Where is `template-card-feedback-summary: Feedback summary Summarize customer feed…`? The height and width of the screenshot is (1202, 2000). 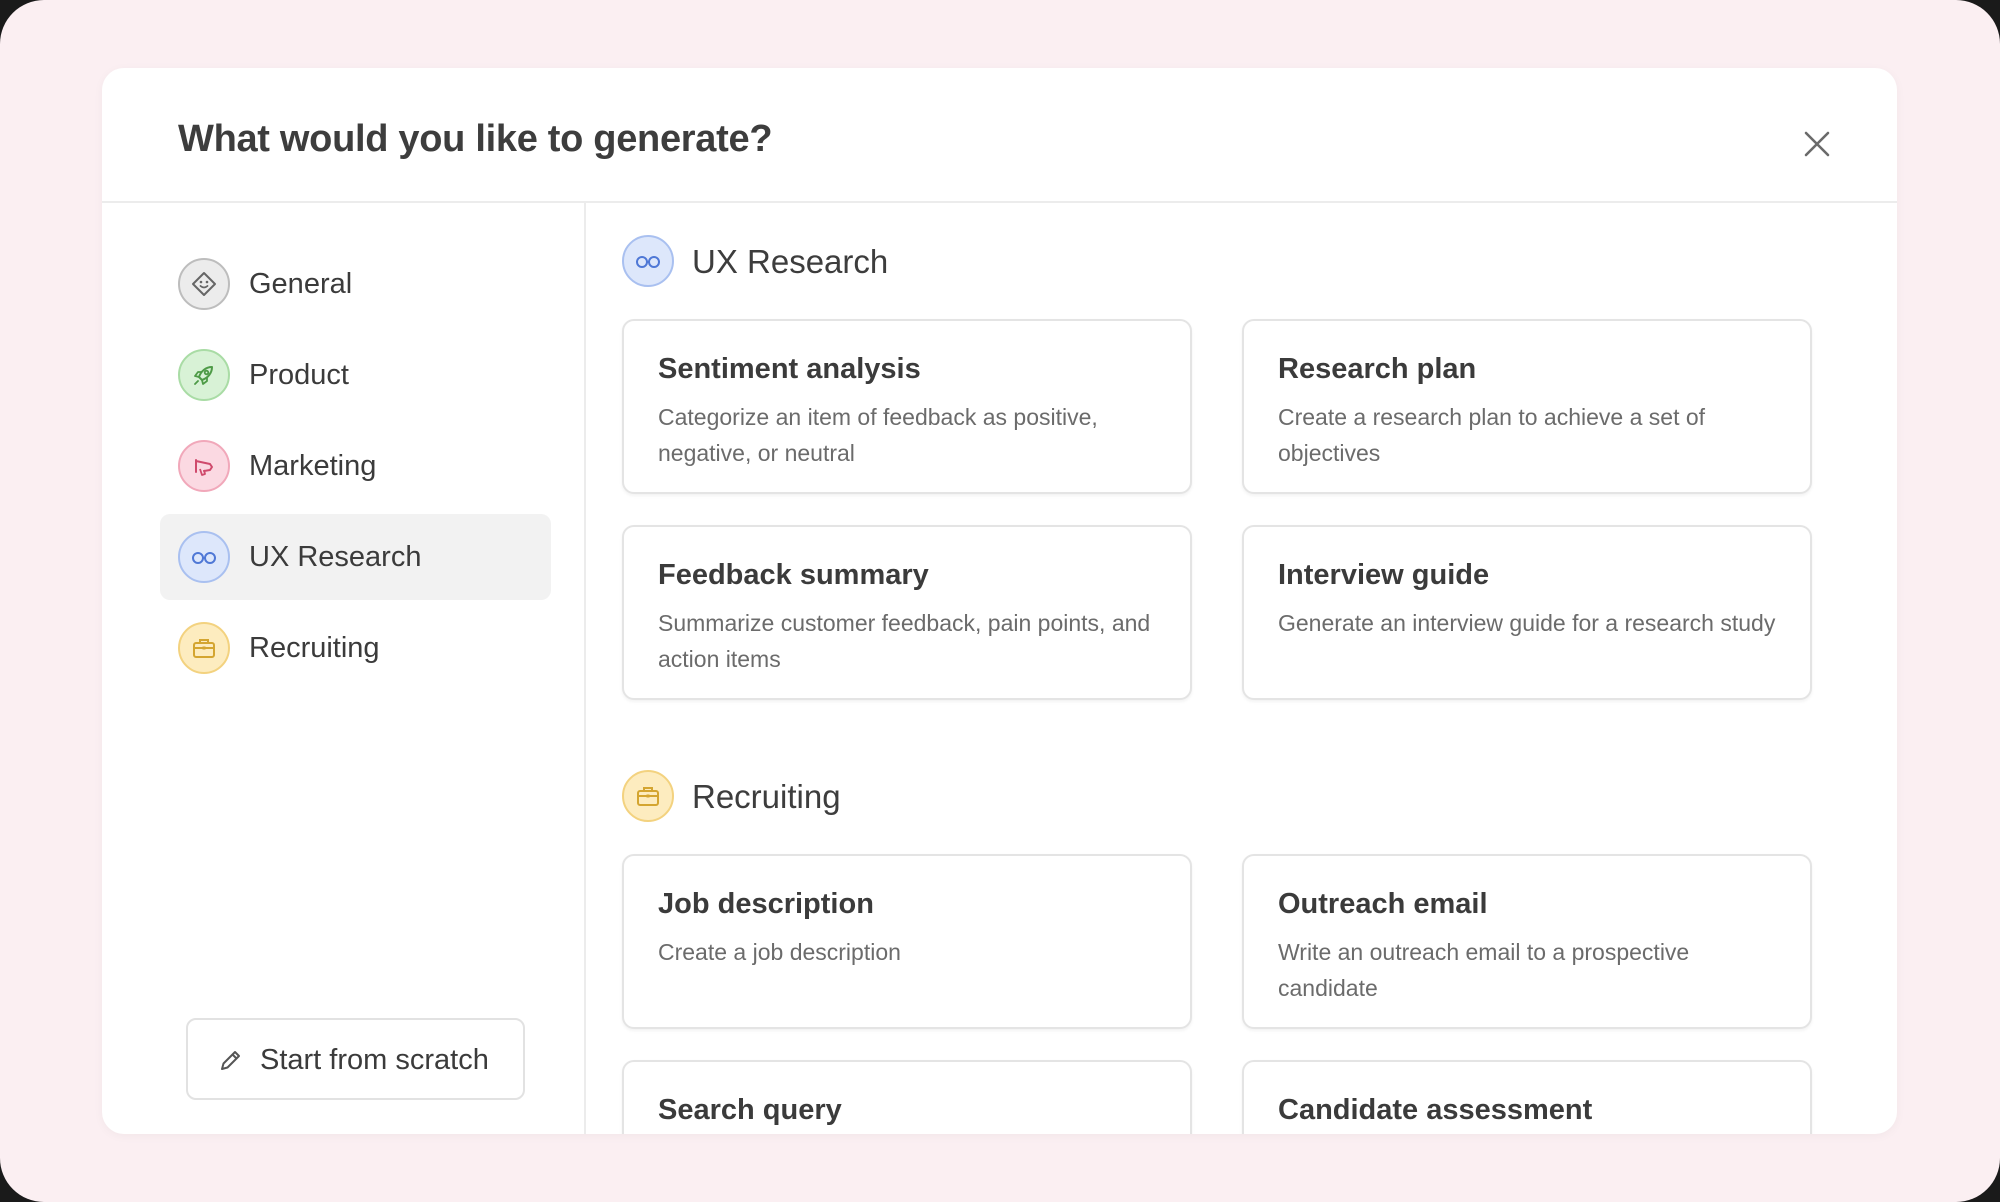
template-card-feedback-summary: Feedback summary Summarize customer feed… is located at coordinates (907, 612).